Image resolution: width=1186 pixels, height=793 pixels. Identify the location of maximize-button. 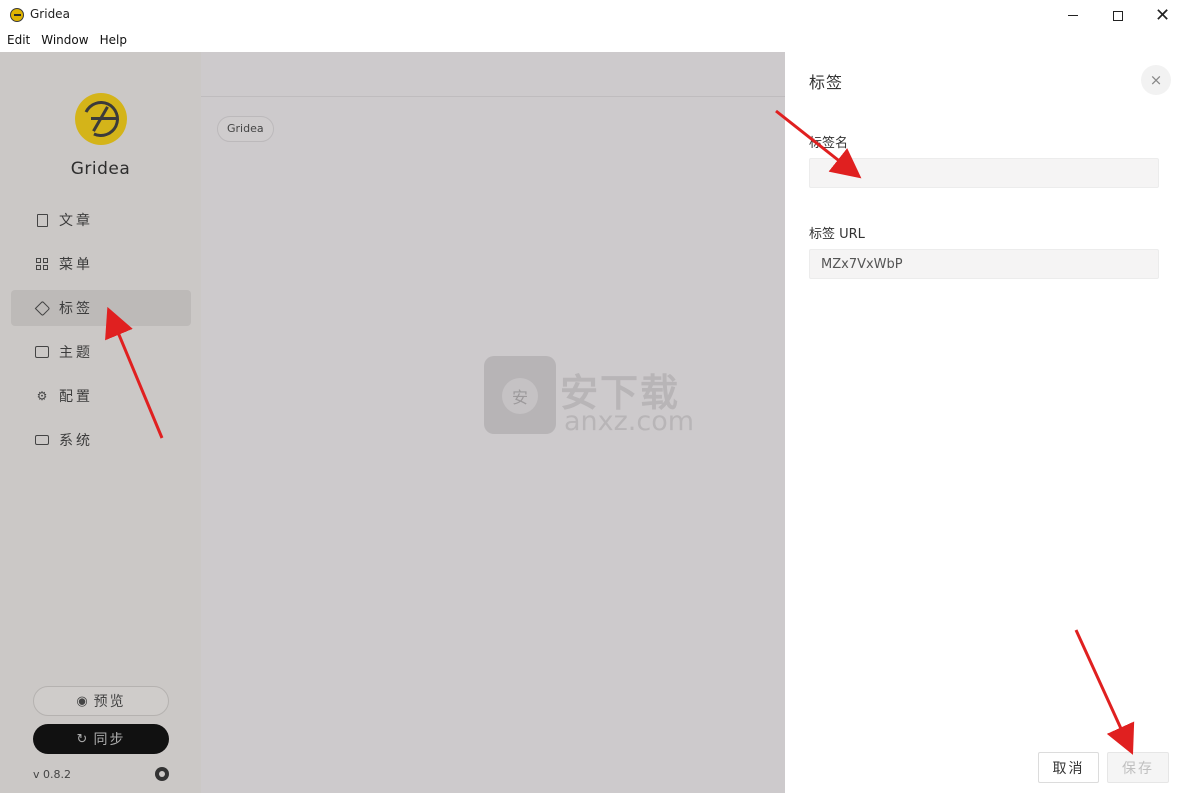
(1117, 15).